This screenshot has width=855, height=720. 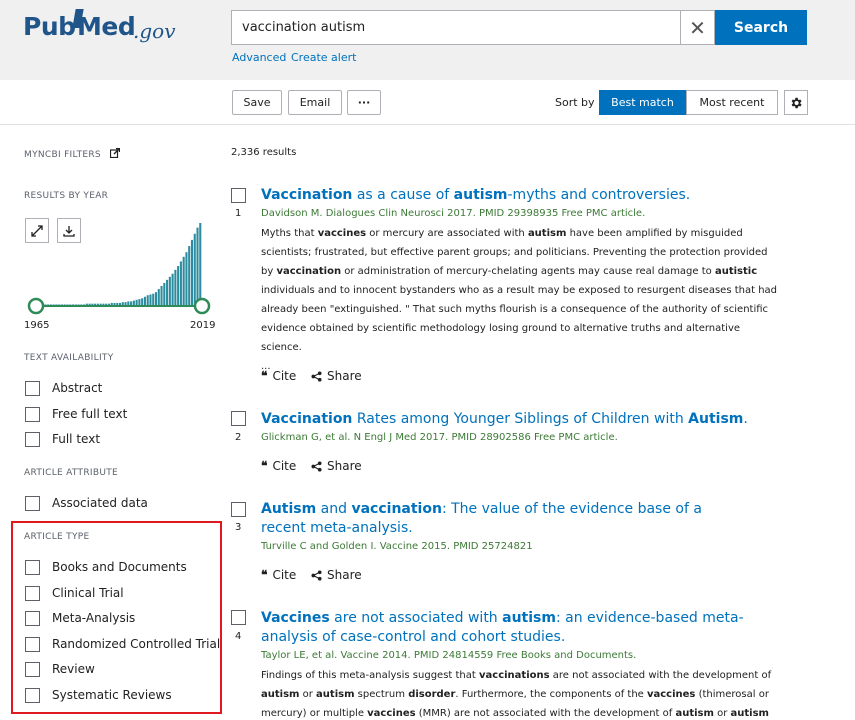 I want to click on filter-clinical-trial: Clinical Trial, so click(x=74, y=593).